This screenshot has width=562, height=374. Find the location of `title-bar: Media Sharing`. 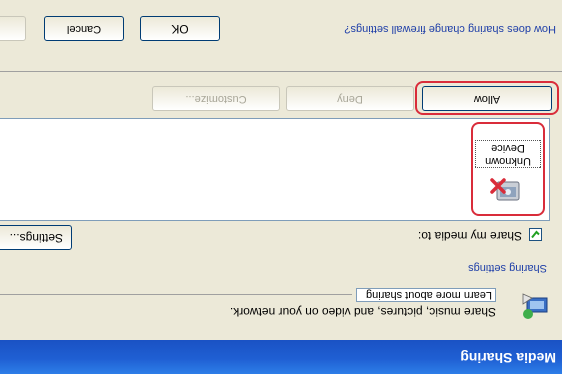

title-bar: Media Sharing is located at coordinates (281, 357).